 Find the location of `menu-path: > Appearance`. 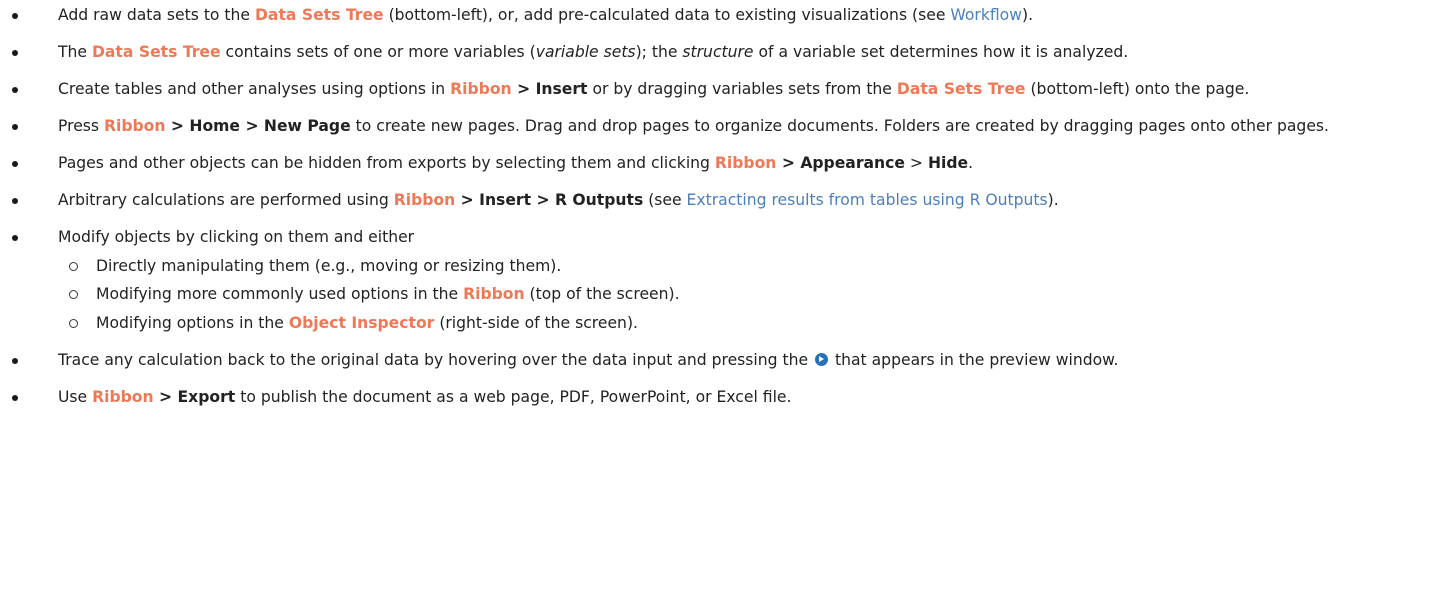

menu-path: > Appearance is located at coordinates (840, 163).